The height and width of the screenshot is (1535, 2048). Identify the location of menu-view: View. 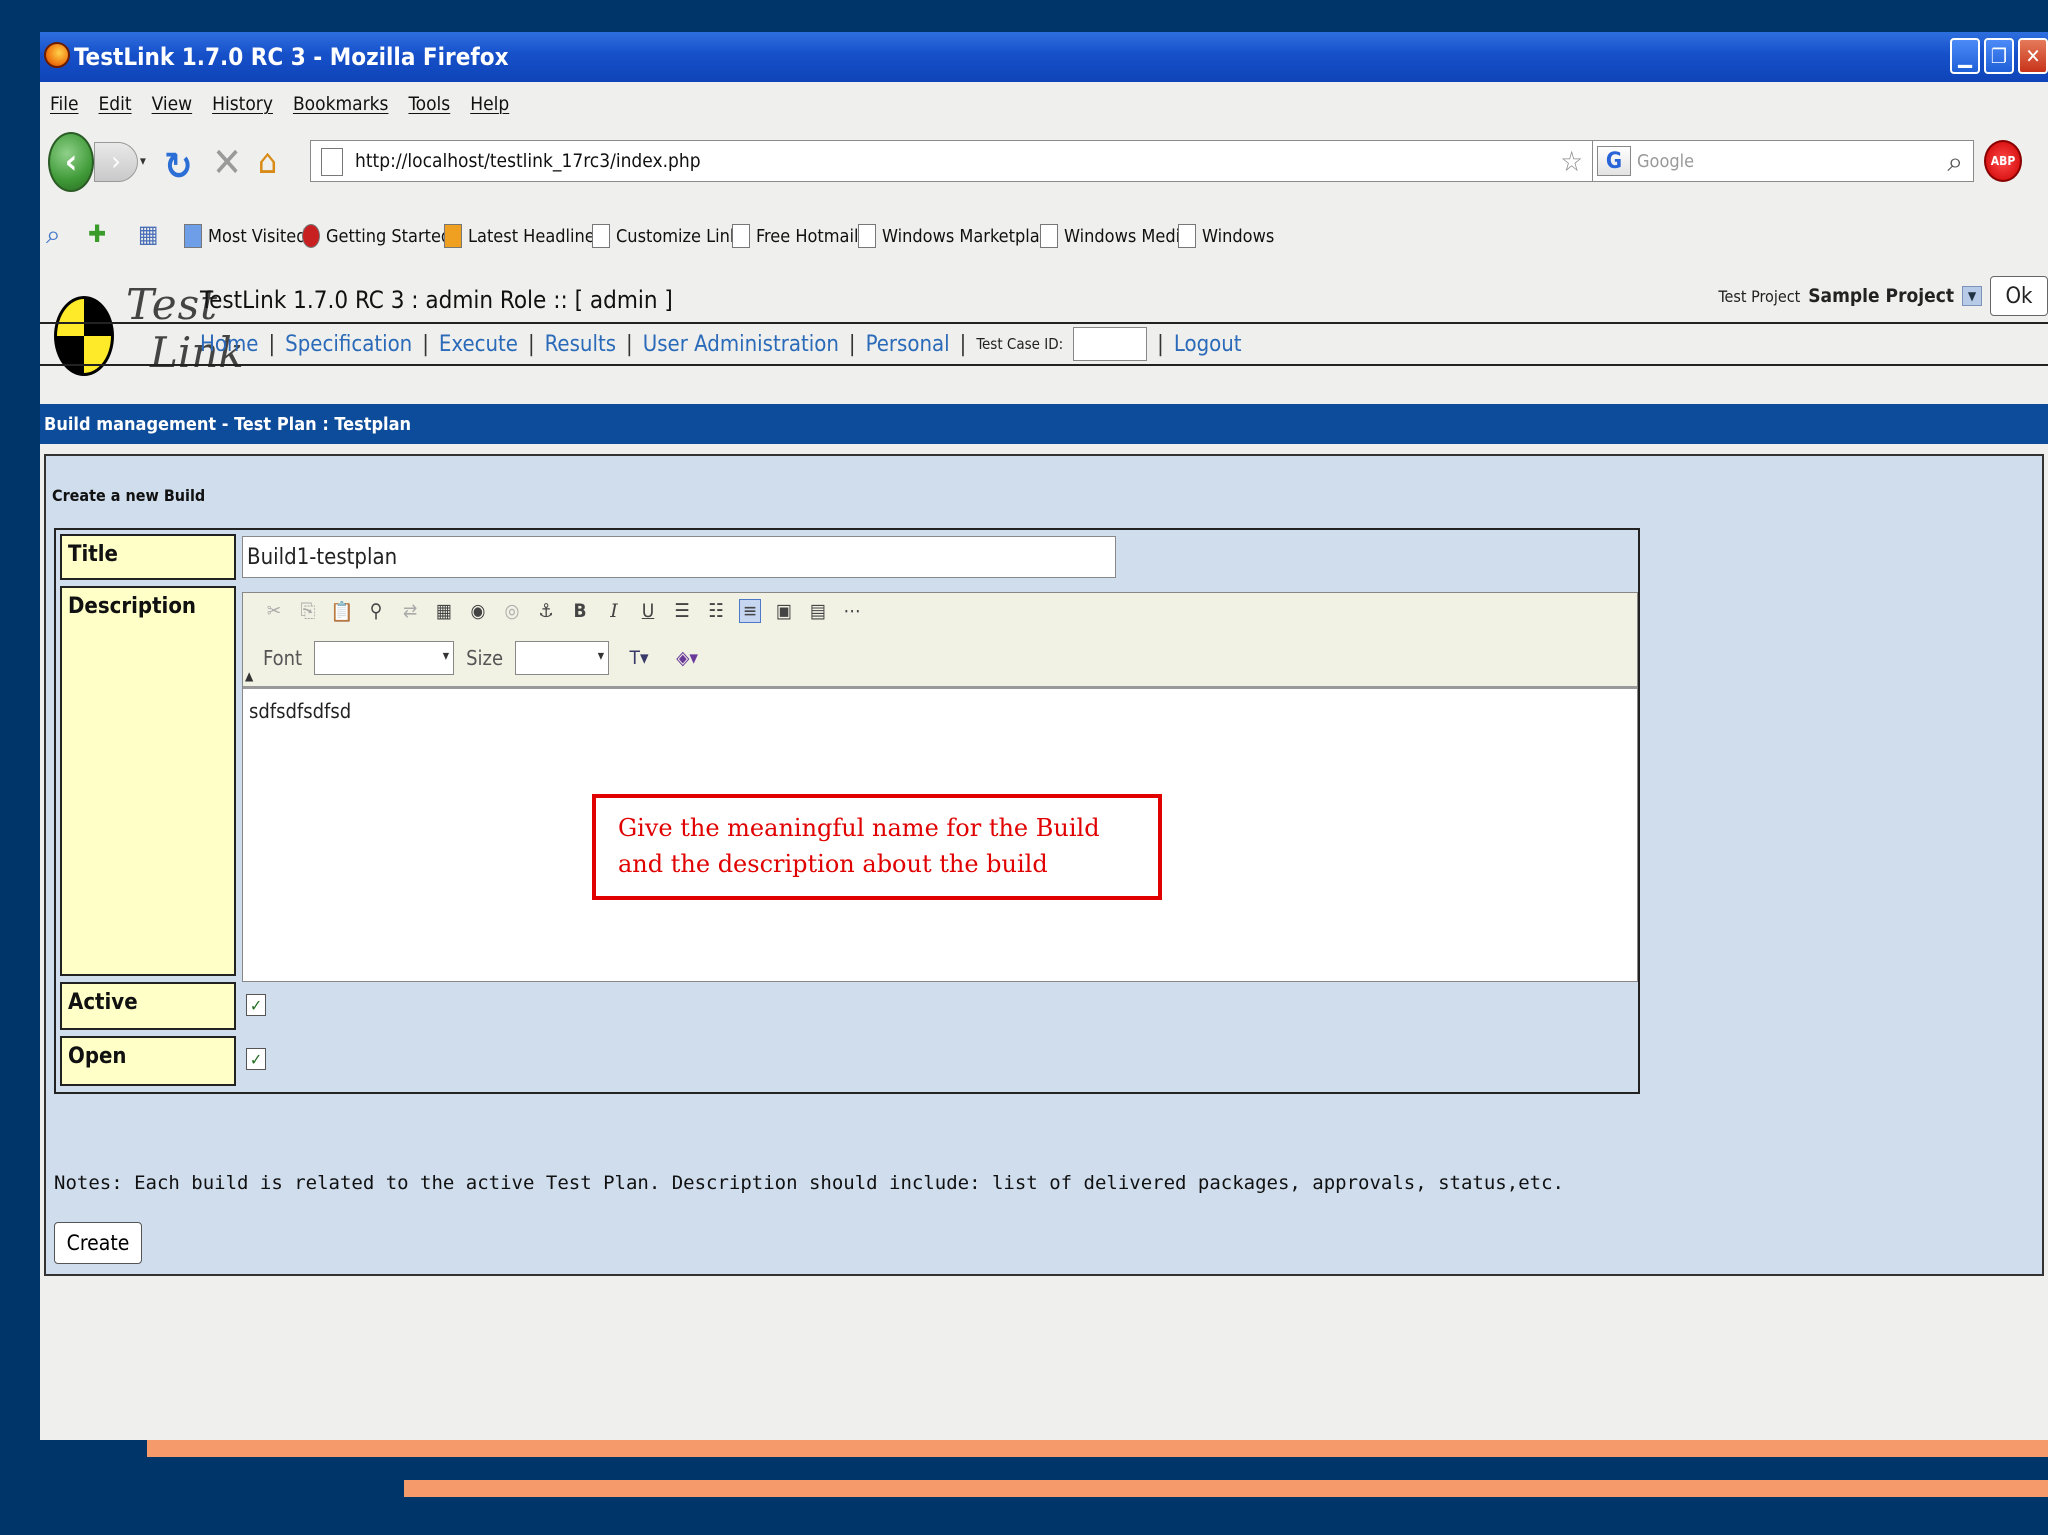
(172, 104).